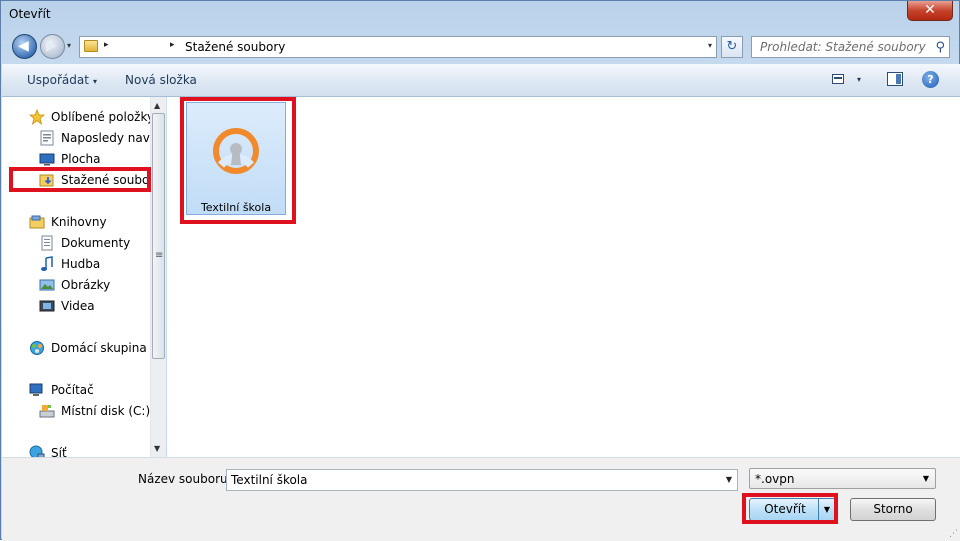  What do you see at coordinates (269, 480) in the screenshot?
I see `filename-value: Textilní škola` at bounding box center [269, 480].